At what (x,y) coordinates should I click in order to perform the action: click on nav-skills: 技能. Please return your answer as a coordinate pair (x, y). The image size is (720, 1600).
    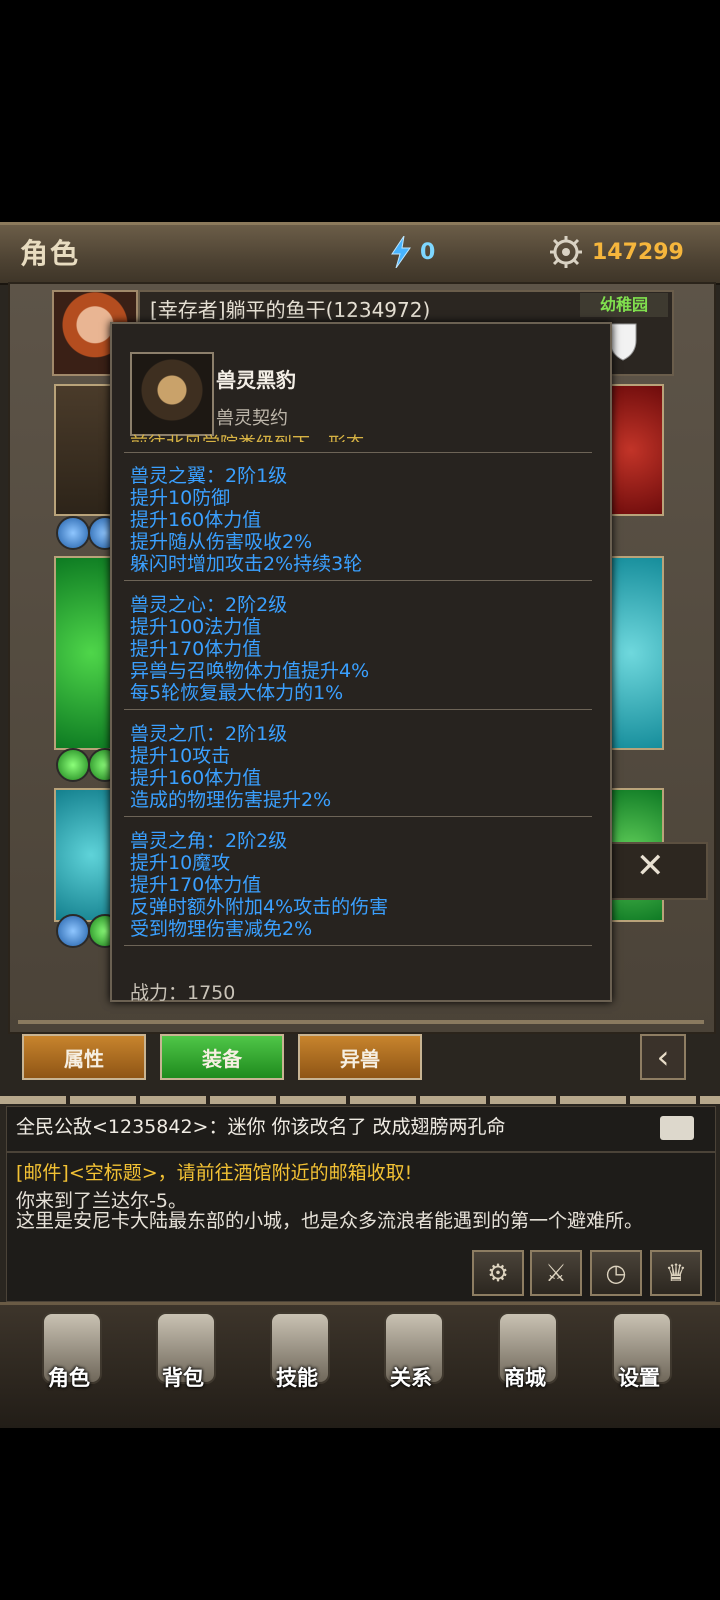
    Looking at the image, I should click on (297, 1364).